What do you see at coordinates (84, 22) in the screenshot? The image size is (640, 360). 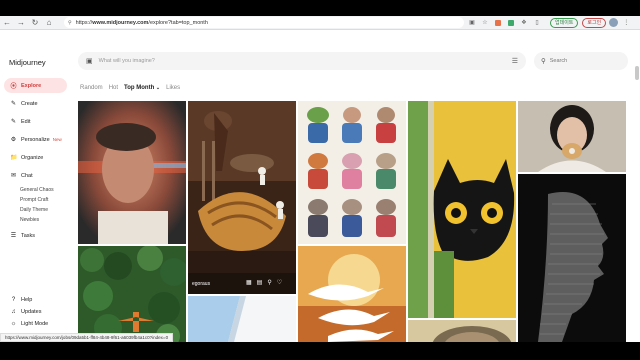 I see `url-prefix: https://` at bounding box center [84, 22].